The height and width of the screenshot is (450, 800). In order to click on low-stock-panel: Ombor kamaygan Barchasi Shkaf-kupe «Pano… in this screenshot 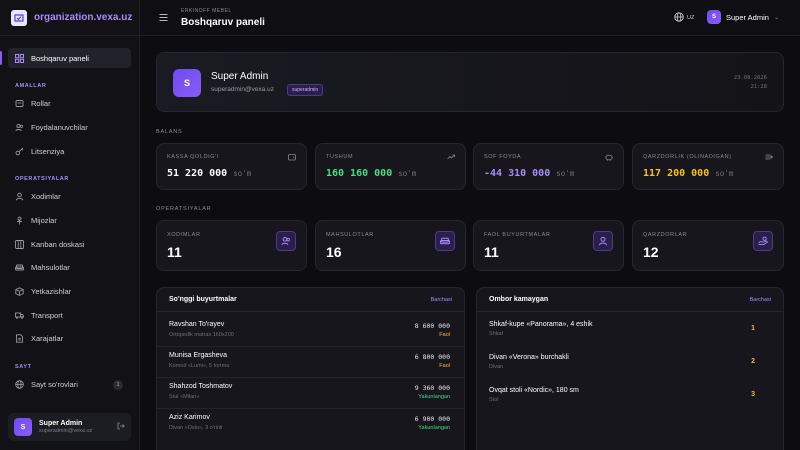, I will do `click(630, 368)`.